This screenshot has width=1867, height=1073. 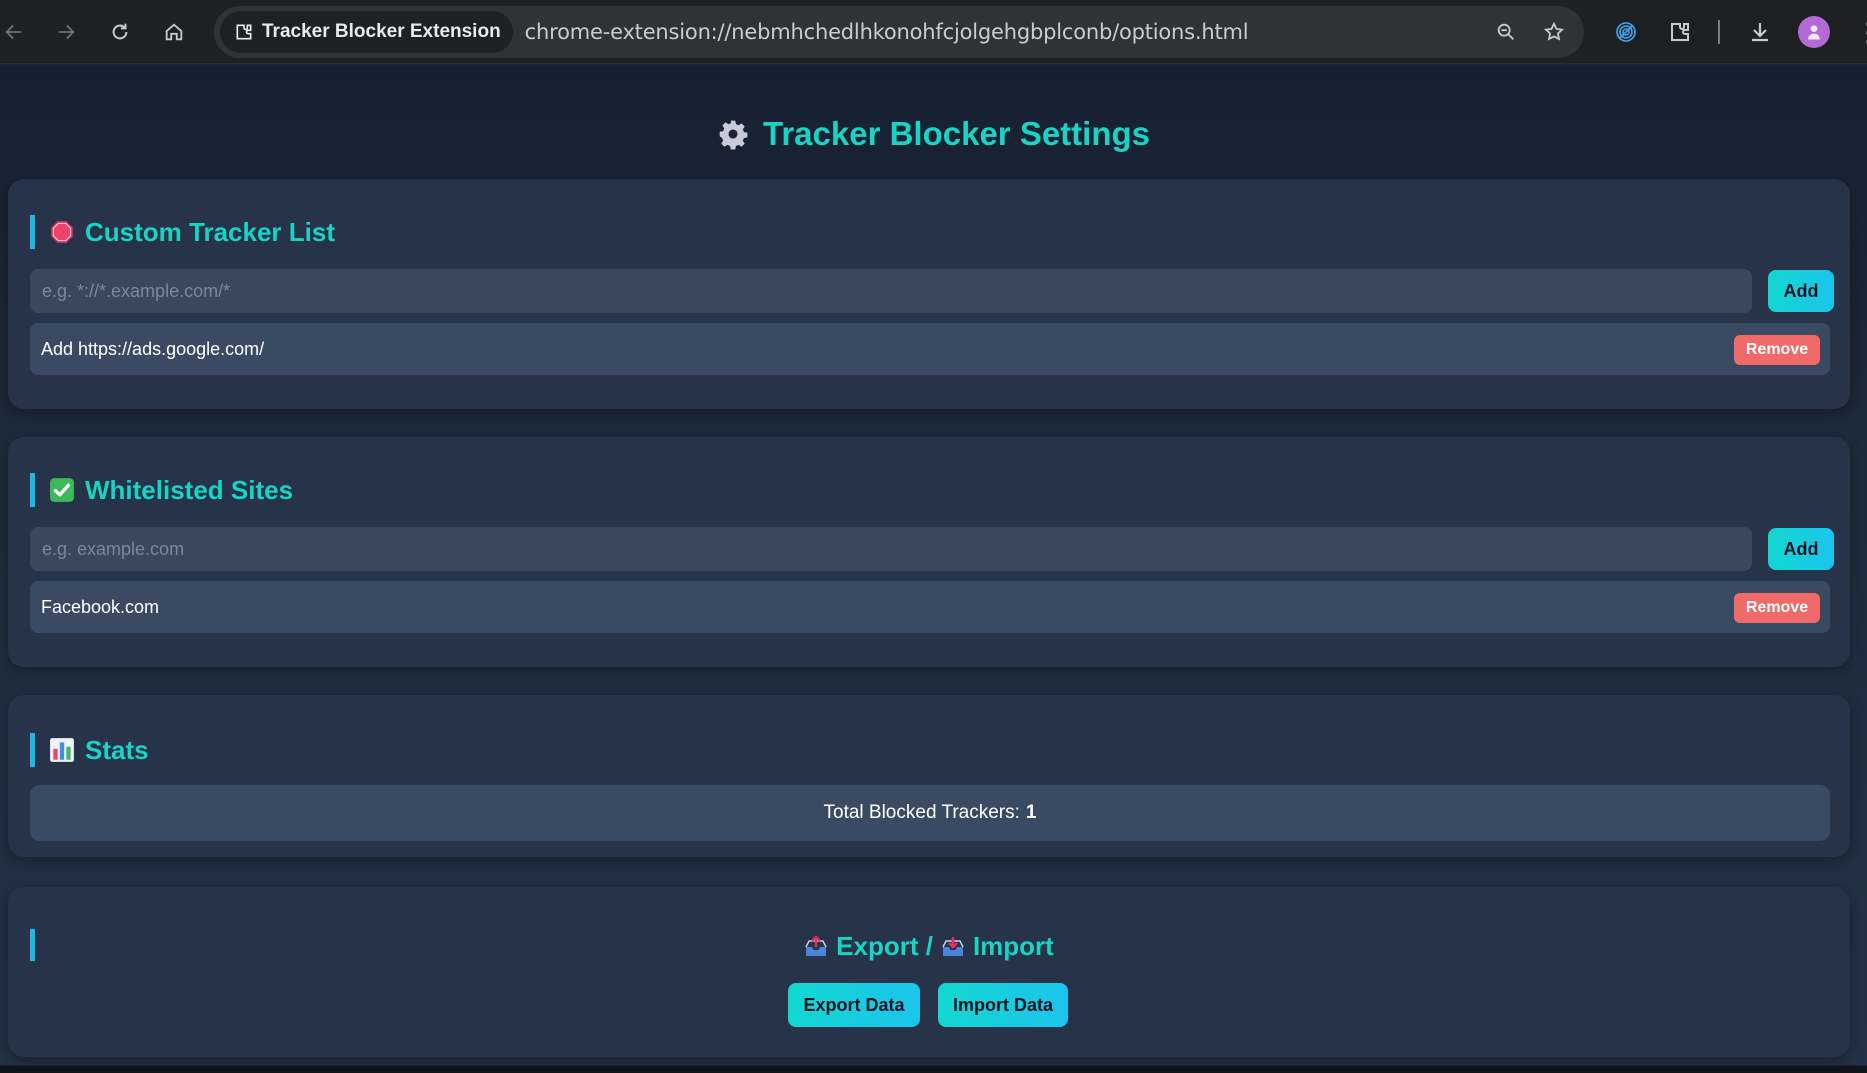 I want to click on export-heading-text: Export /, so click(x=884, y=946).